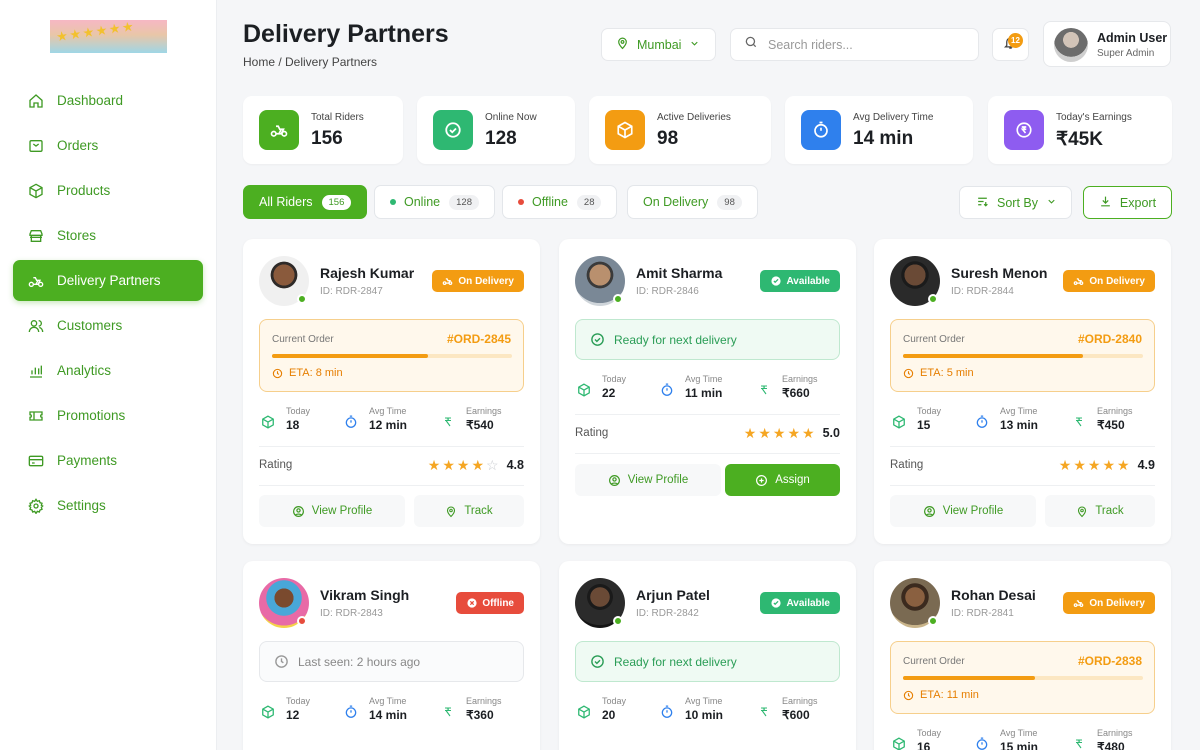 This screenshot has height=750, width=1200. What do you see at coordinates (934, 661) in the screenshot?
I see `current-order-label: Current Order` at bounding box center [934, 661].